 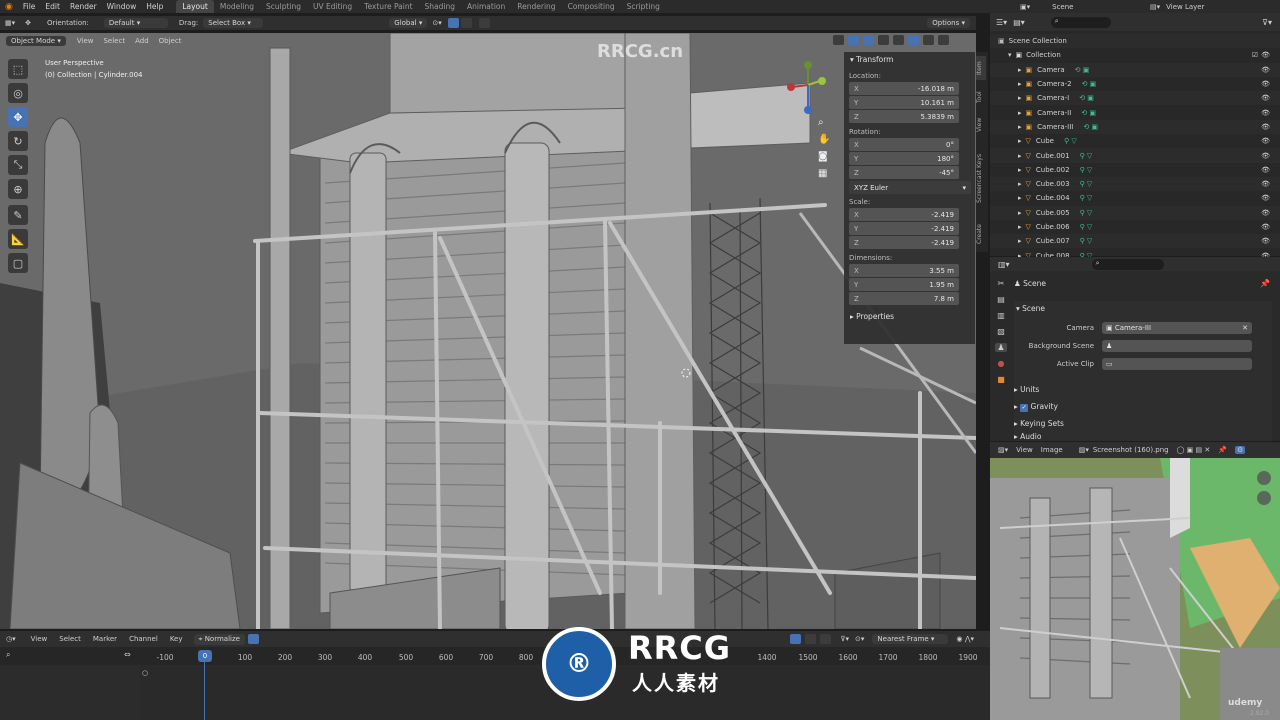 What do you see at coordinates (1001, 347) in the screenshot?
I see `scene-tab-icon: ♟` at bounding box center [1001, 347].